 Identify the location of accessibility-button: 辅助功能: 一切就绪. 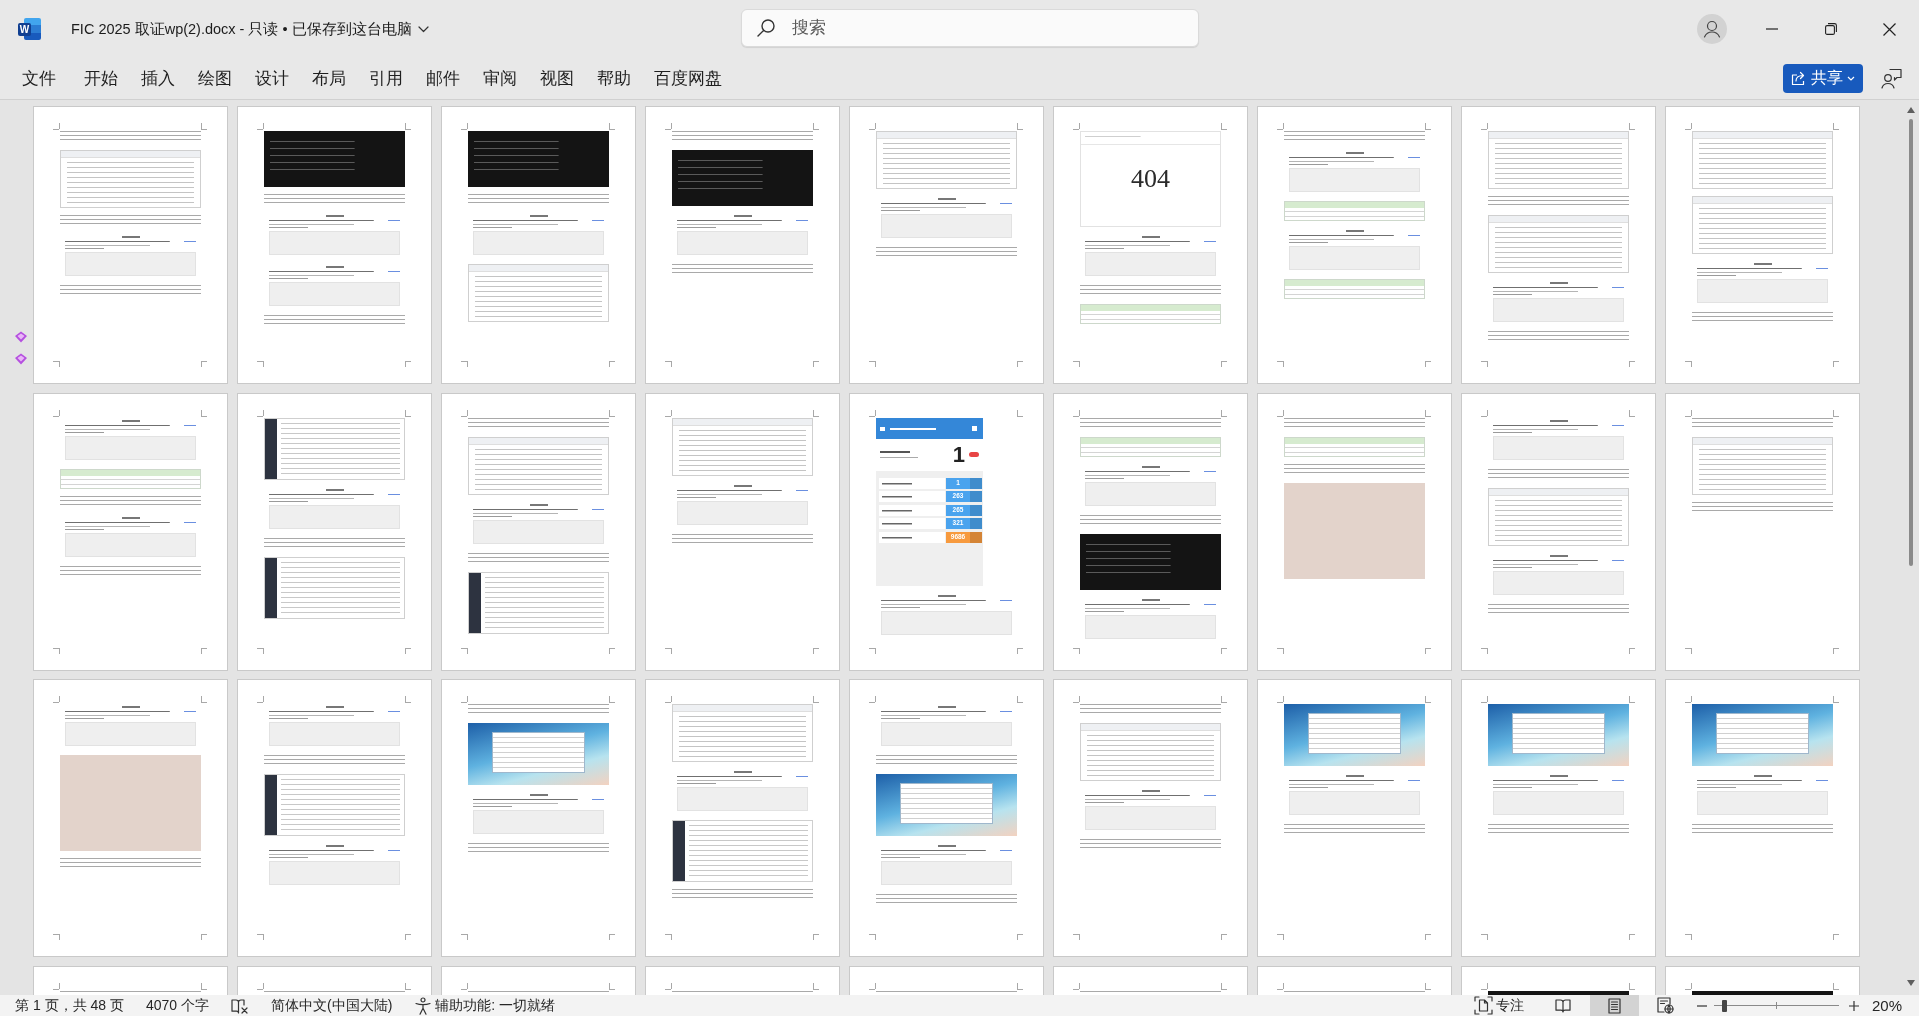
(485, 1005).